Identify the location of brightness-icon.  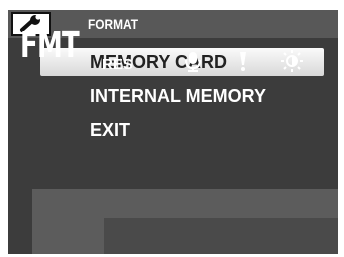
(292, 61).